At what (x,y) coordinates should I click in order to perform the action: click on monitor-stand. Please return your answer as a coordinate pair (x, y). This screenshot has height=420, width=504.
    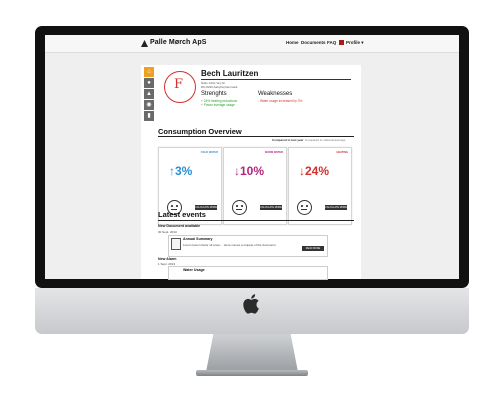
    Looking at the image, I should click on (252, 353).